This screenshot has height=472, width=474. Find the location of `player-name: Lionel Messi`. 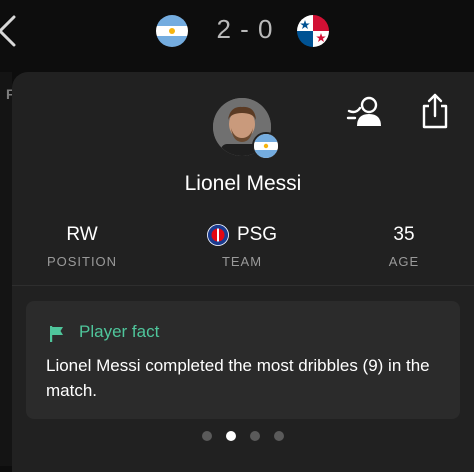

player-name: Lionel Messi is located at coordinates (243, 183).